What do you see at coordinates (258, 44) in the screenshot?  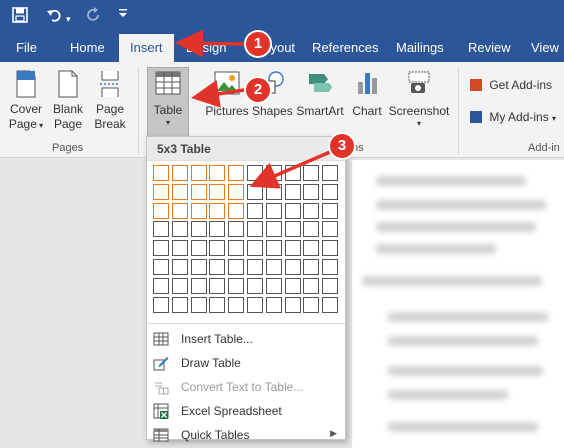 I see `step1-badge: 1` at bounding box center [258, 44].